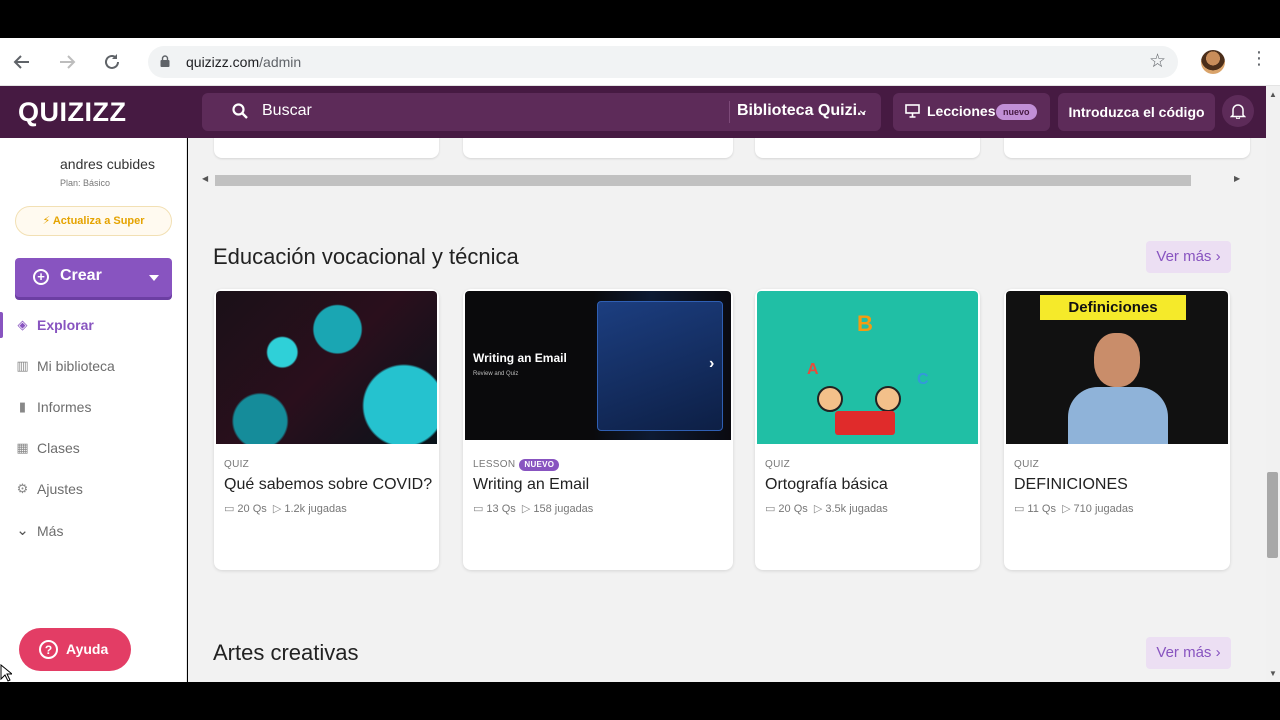 The image size is (1280, 720). Describe the element at coordinates (22, 62) in the screenshot. I see `back-arrow-icon` at that location.